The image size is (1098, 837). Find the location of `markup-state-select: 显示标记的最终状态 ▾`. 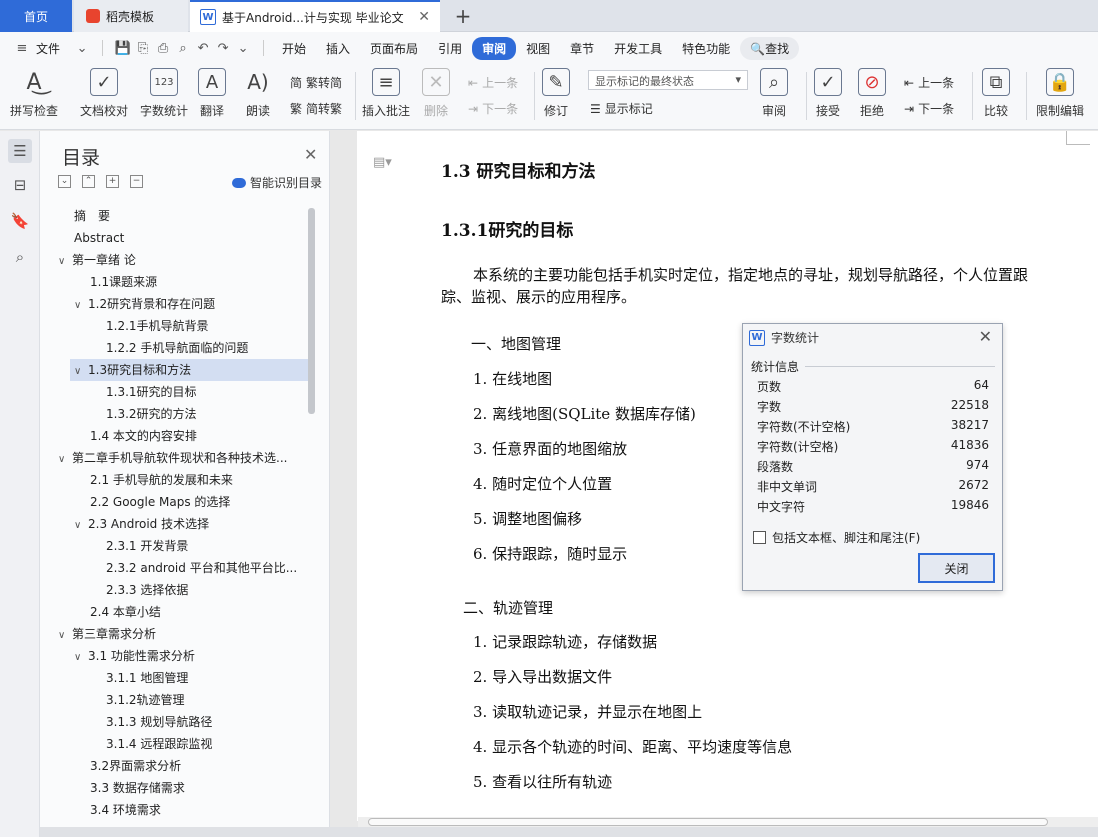

markup-state-select: 显示标记的最终状态 ▾ is located at coordinates (668, 80).